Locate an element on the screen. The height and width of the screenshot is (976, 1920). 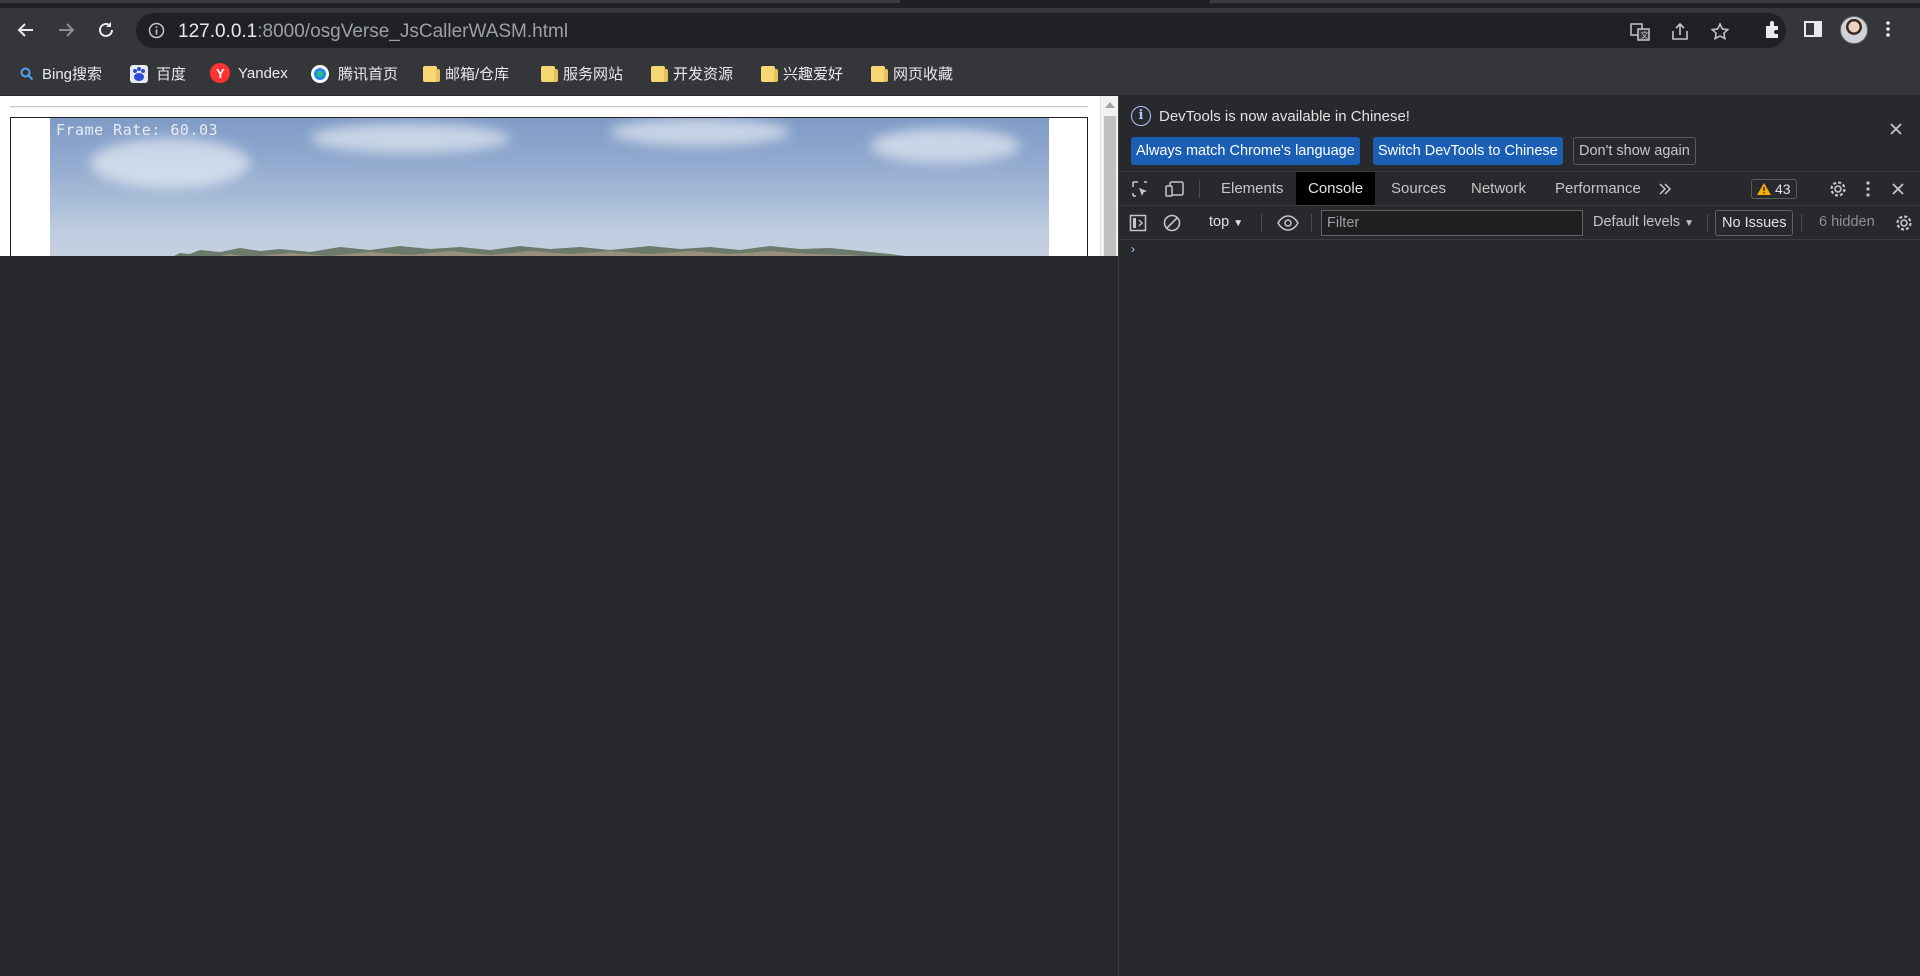
live-expression-eye-icon is located at coordinates (1288, 223).